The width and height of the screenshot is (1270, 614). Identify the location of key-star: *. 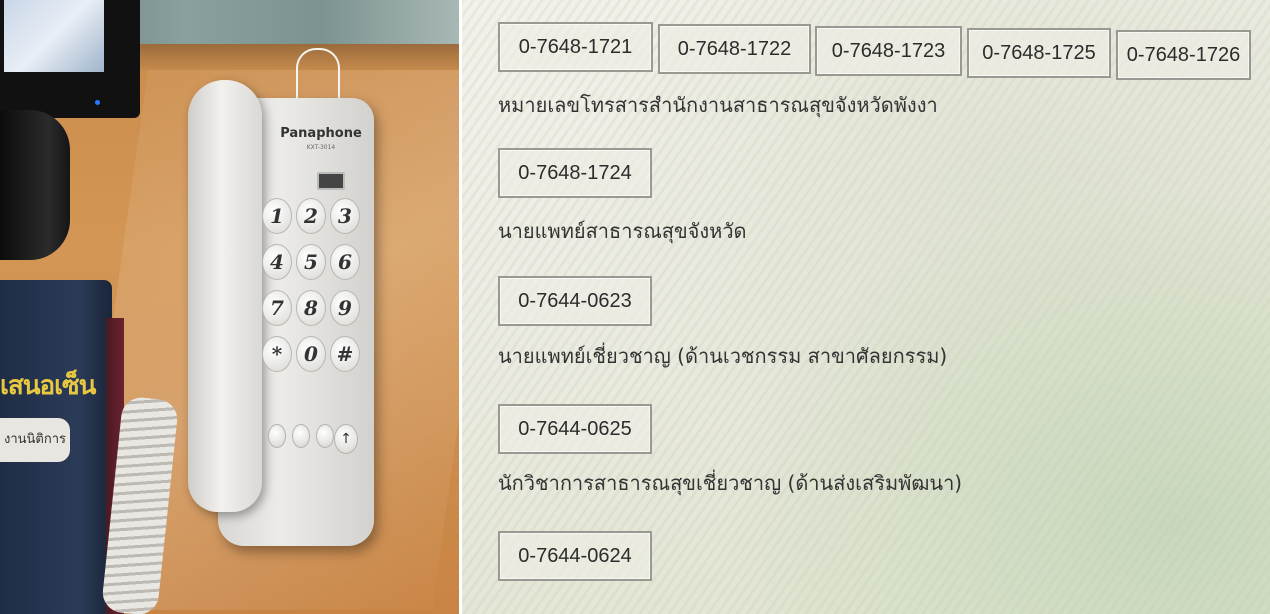
(277, 354).